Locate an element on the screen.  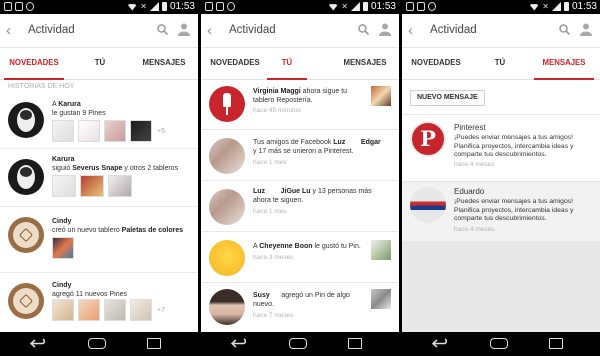
status-bar: ✕ 01:53 is located at coordinates (99, 7).